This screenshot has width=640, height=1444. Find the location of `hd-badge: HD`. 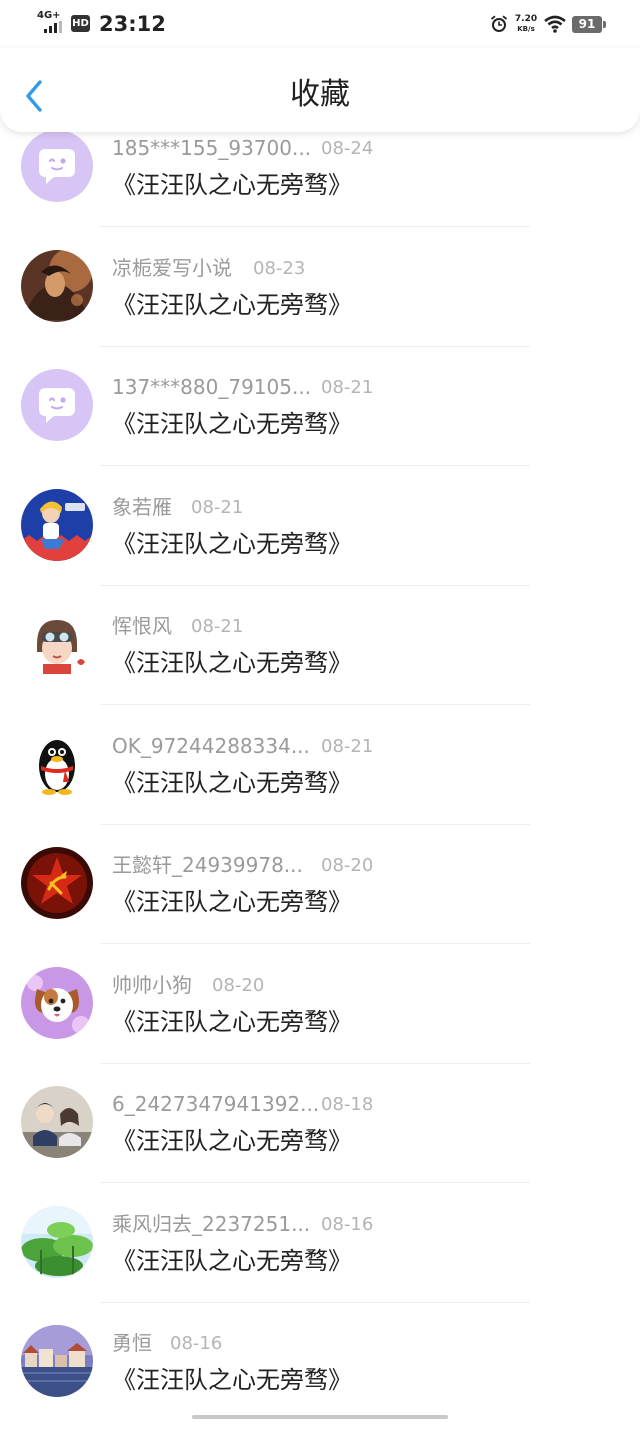

hd-badge: HD is located at coordinates (80, 23).